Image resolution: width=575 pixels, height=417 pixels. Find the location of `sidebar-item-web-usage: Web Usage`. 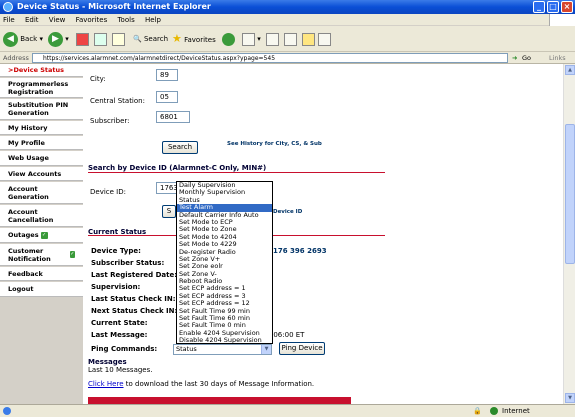

sidebar-item-web-usage: Web Usage is located at coordinates (41, 158).